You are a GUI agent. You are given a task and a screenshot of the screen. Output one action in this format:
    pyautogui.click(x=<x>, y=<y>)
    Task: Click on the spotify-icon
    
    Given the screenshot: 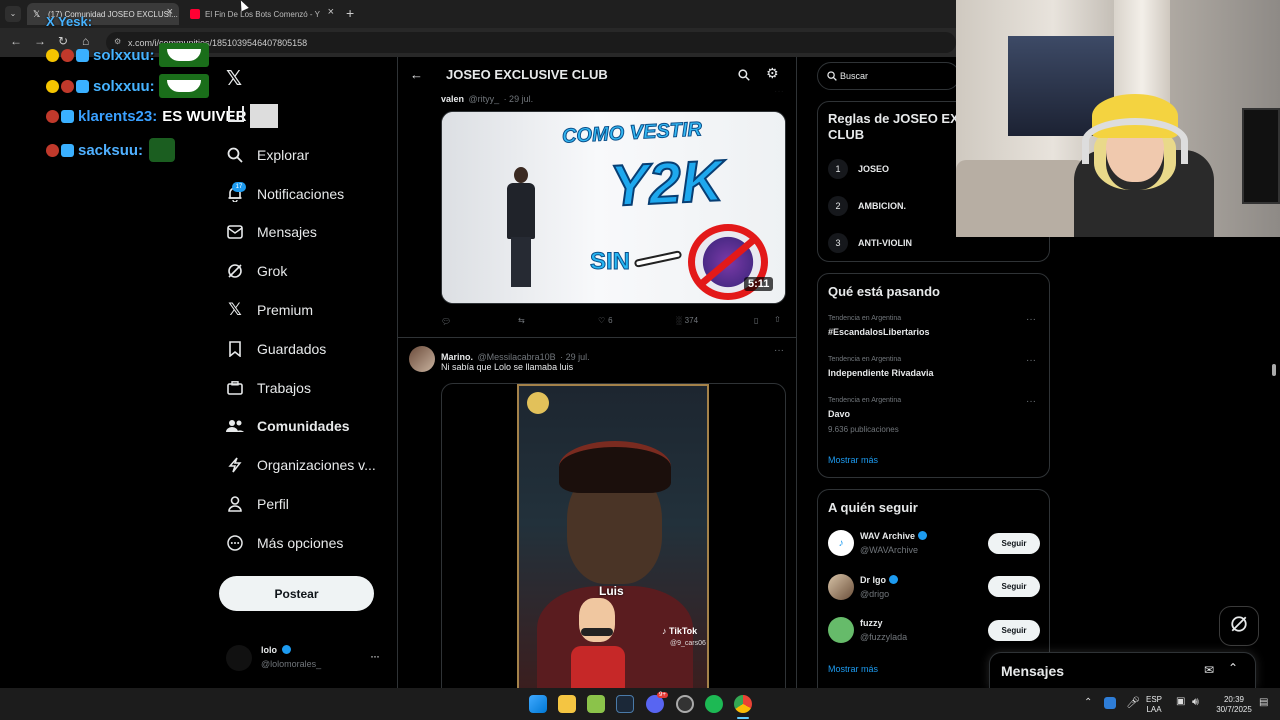 What is the action you would take?
    pyautogui.click(x=714, y=704)
    